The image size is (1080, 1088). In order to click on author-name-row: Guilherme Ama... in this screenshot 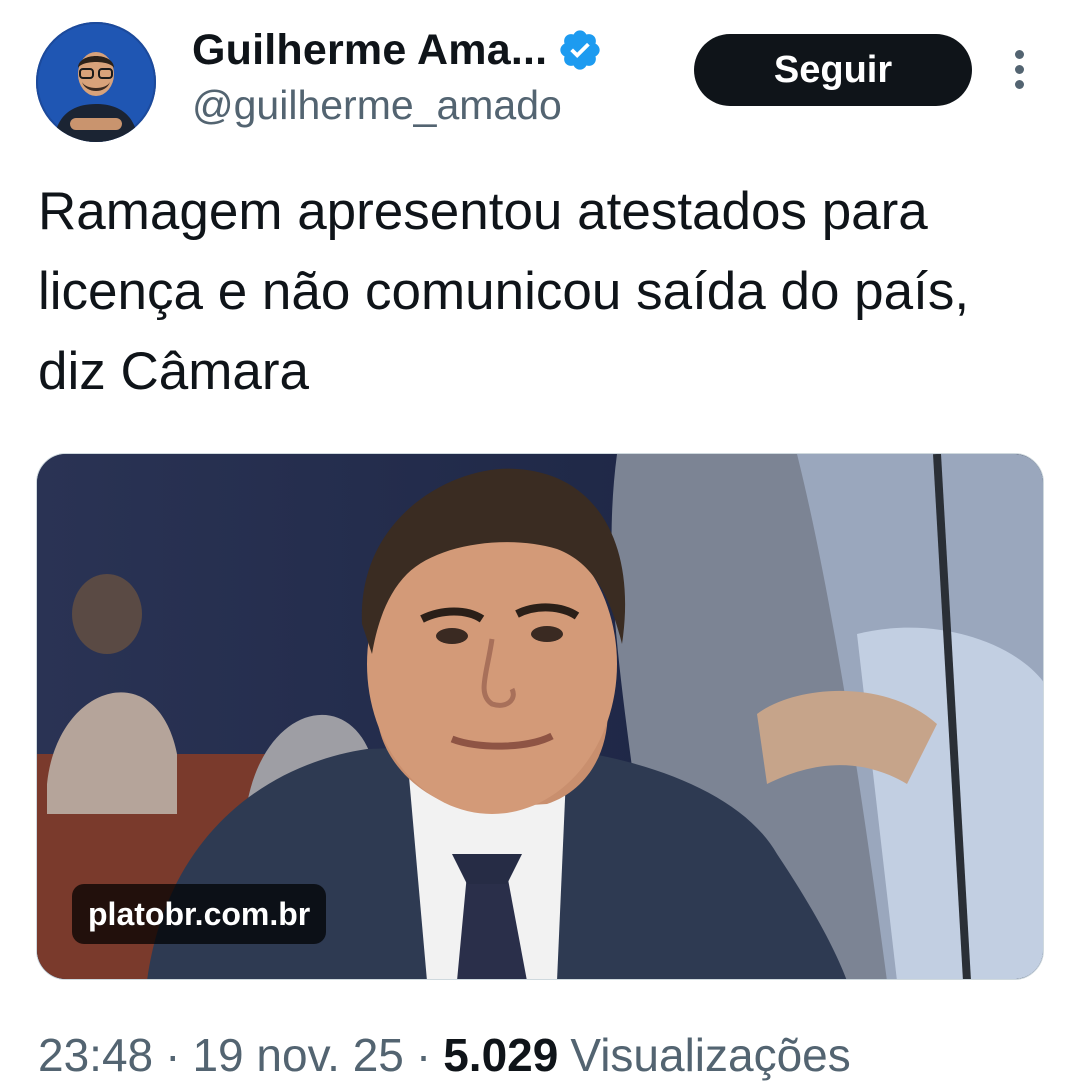, I will do `click(397, 50)`.